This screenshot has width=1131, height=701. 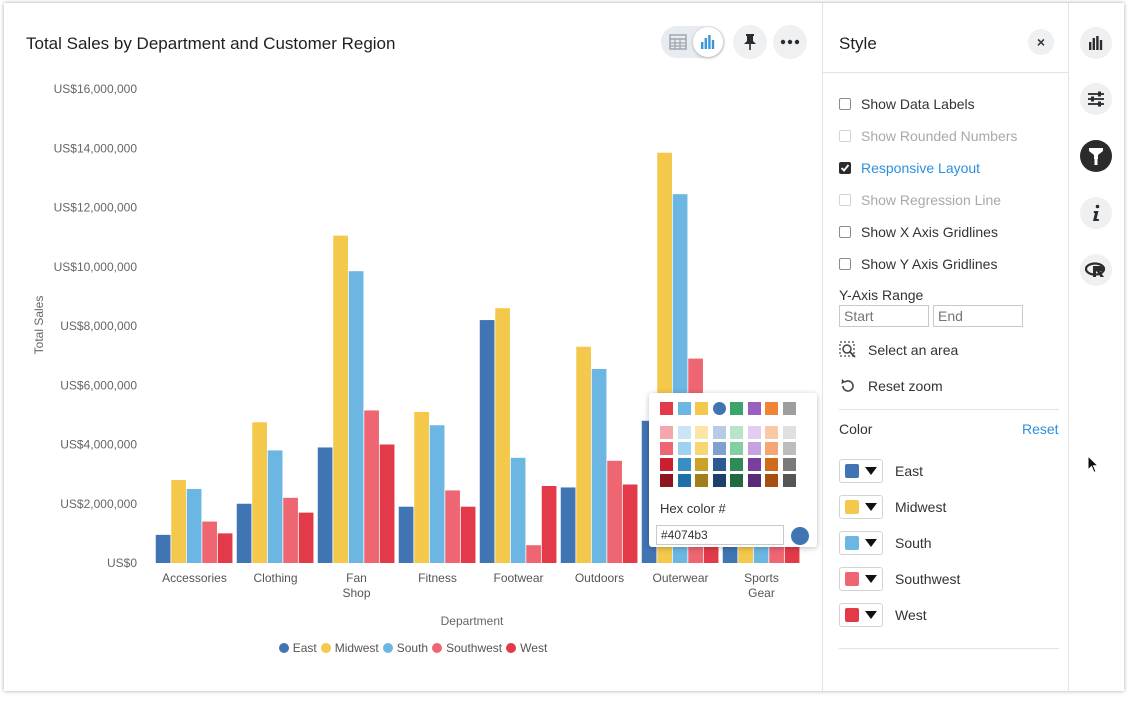 What do you see at coordinates (275, 506) in the screenshot?
I see `bar-south-clothing` at bounding box center [275, 506].